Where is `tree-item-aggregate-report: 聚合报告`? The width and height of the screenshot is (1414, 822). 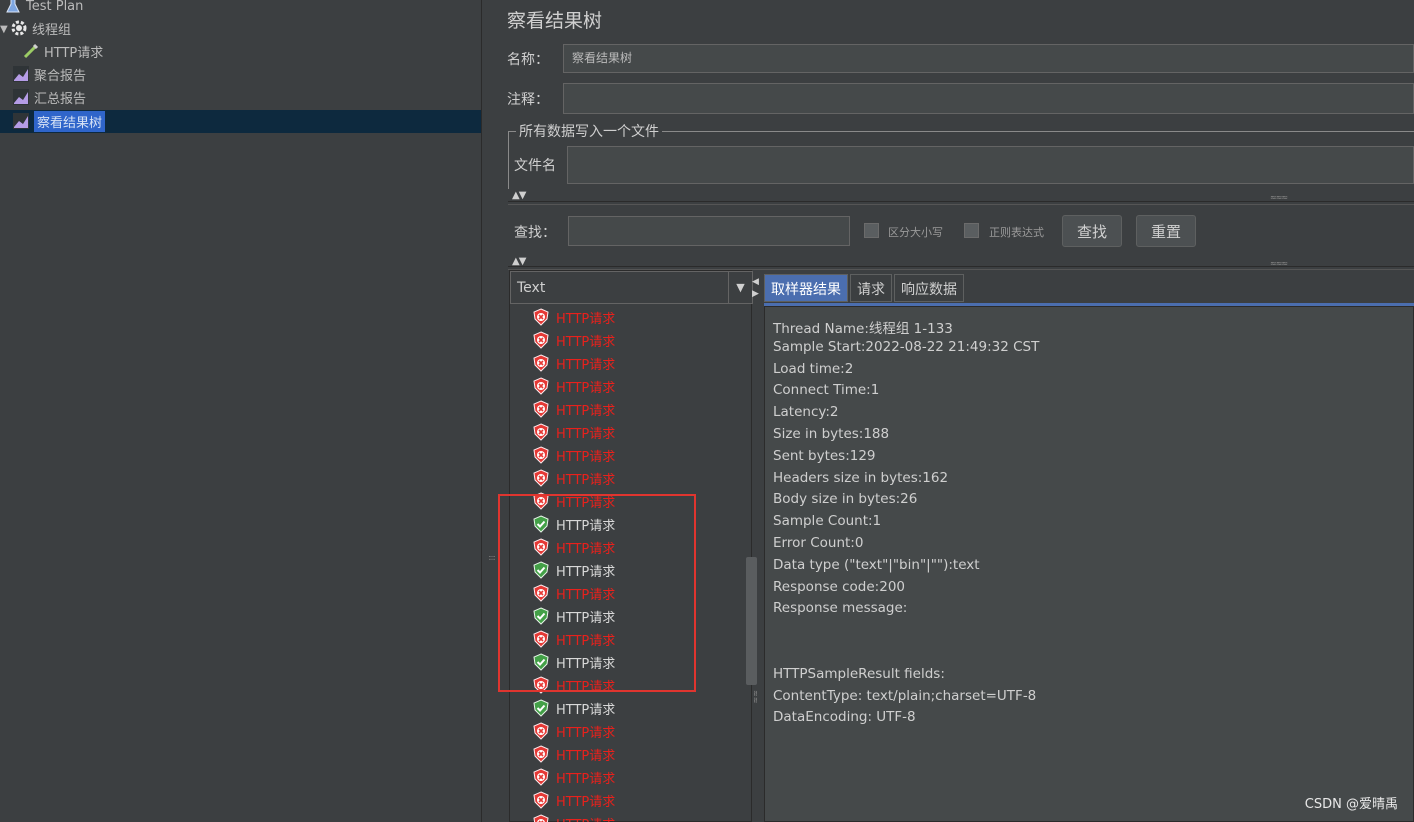 tree-item-aggregate-report: 聚合报告 is located at coordinates (49, 74).